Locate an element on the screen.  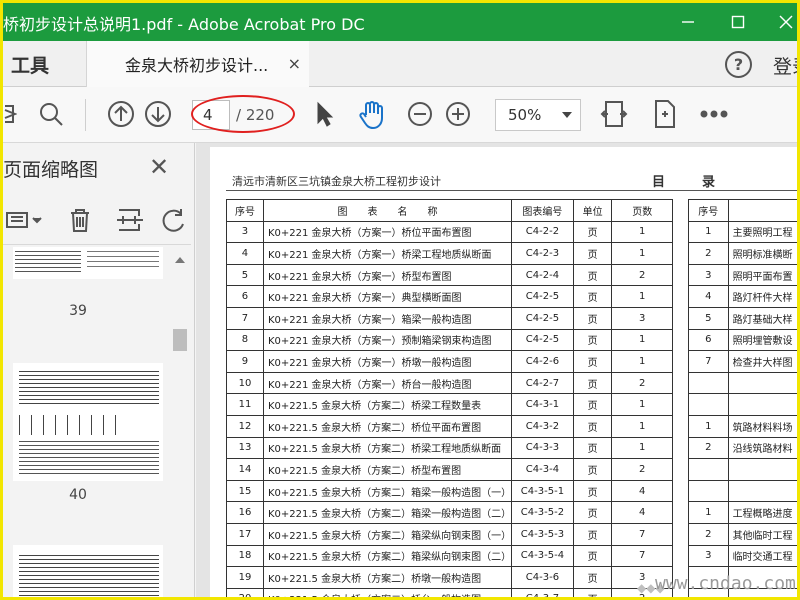
previous-page-icon is located at coordinates (121, 114).